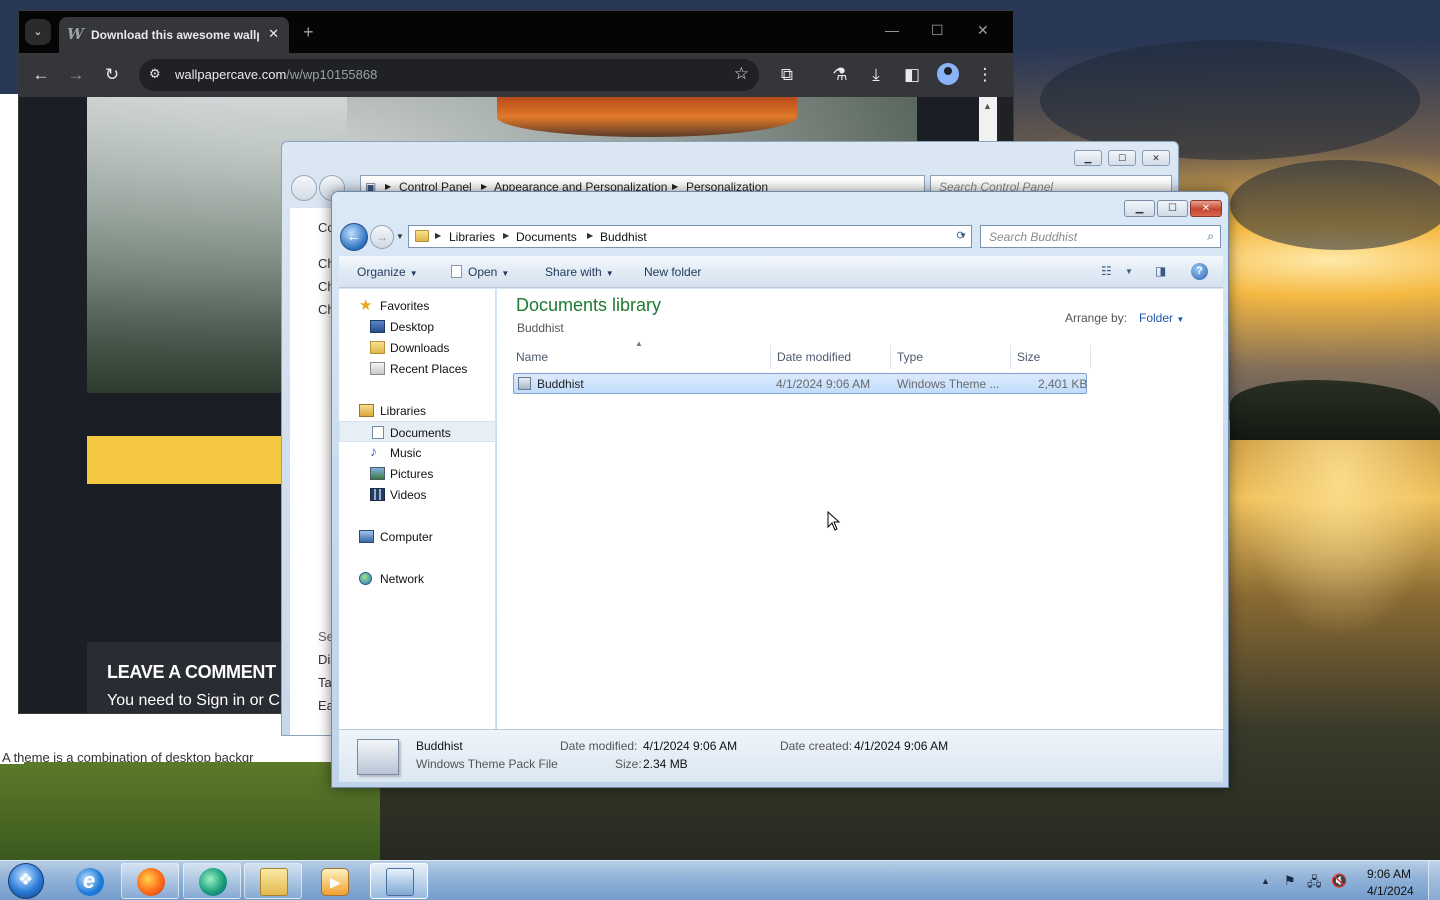  What do you see at coordinates (910, 357) in the screenshot?
I see `column-type-label: Type` at bounding box center [910, 357].